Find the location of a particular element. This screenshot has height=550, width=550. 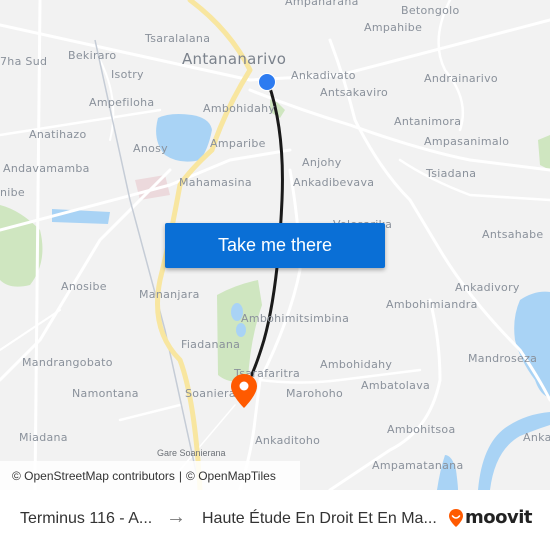

place-label: Tsiadana is located at coordinates (451, 173).